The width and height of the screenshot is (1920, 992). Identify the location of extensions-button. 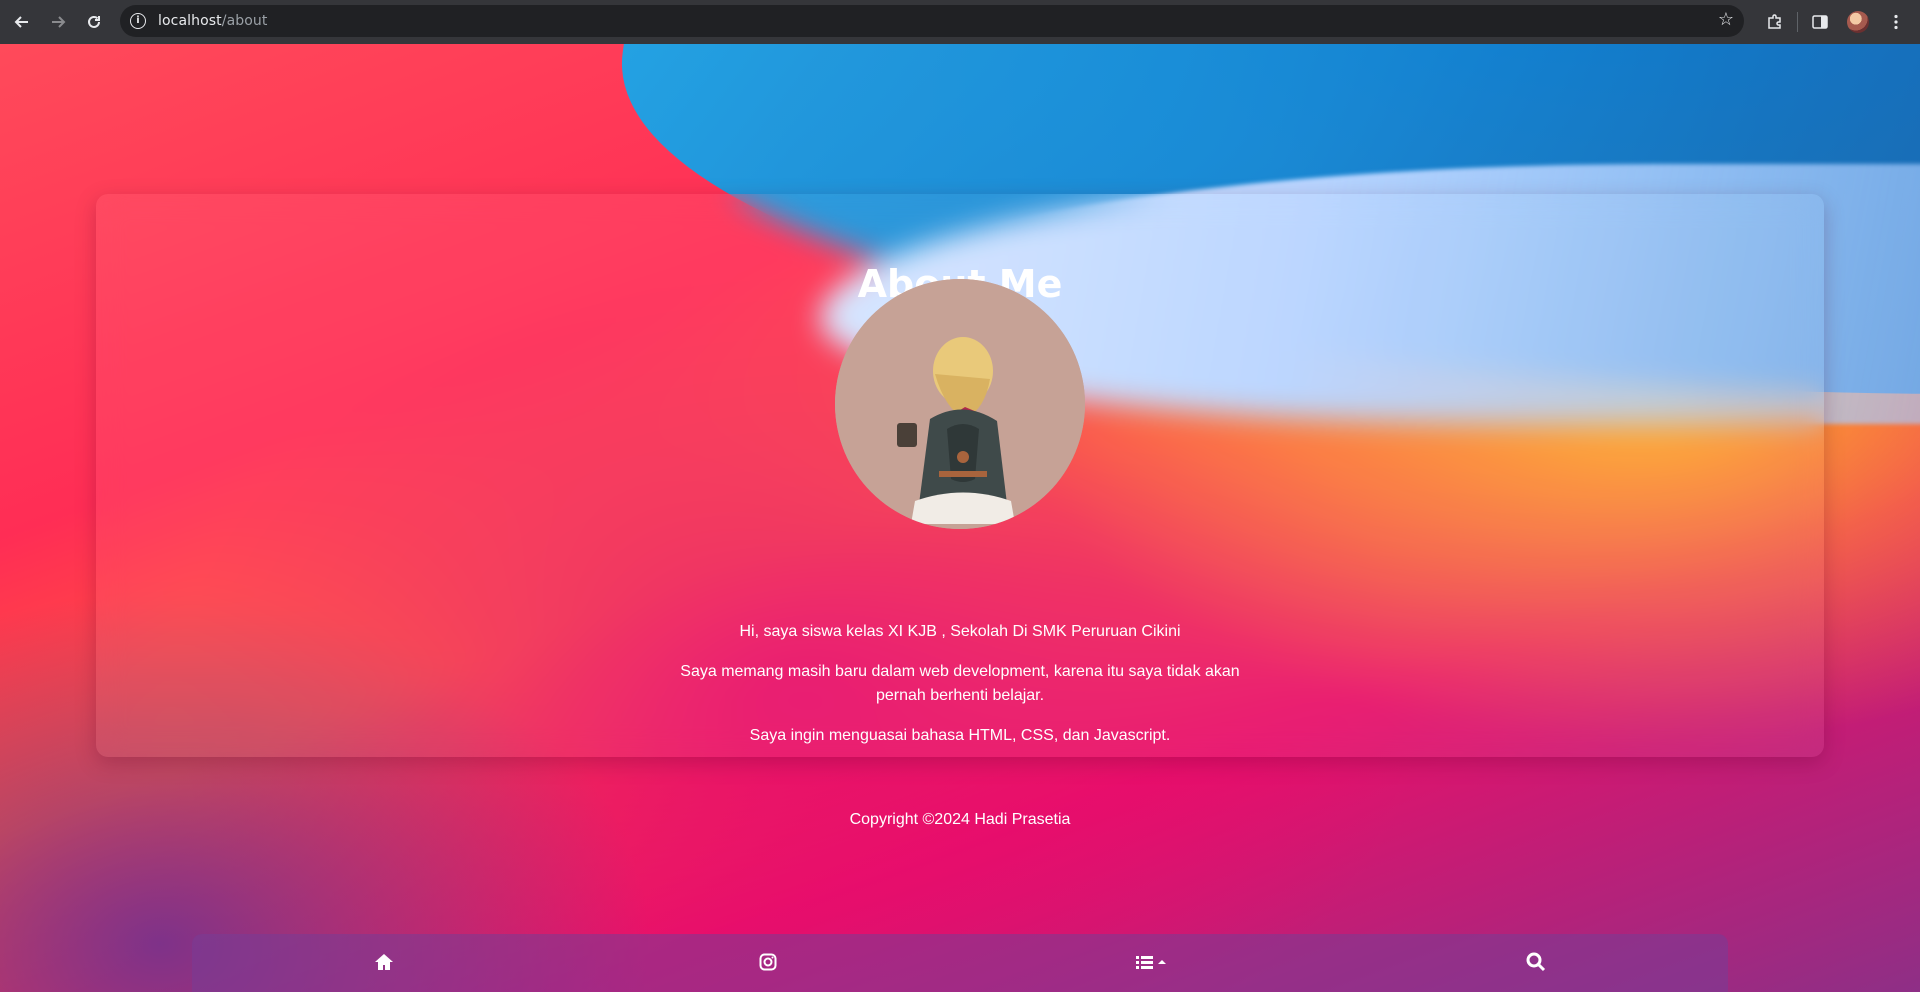
(1775, 22).